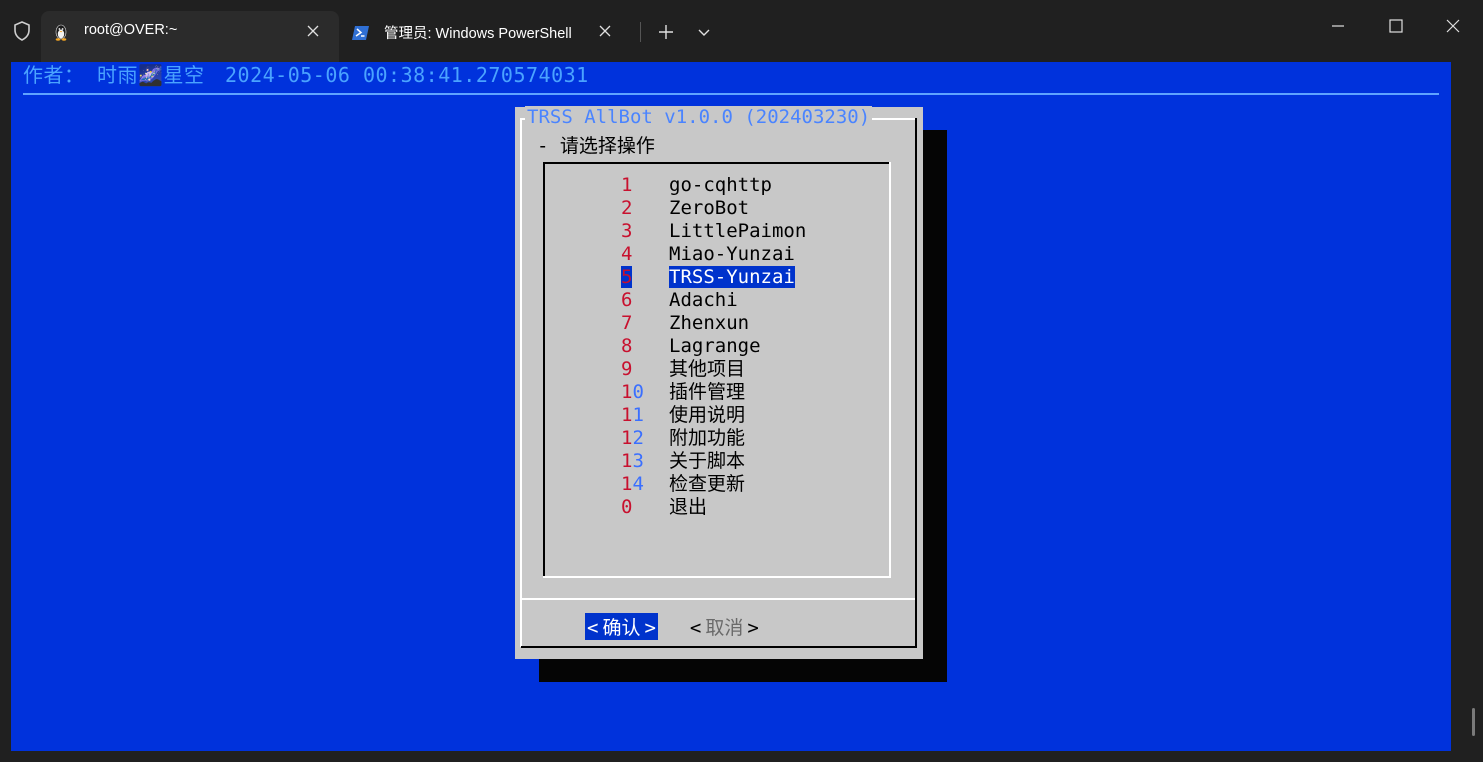 The height and width of the screenshot is (762, 1483). Describe the element at coordinates (719, 647) in the screenshot. I see `dialog-frame-bottom` at that location.